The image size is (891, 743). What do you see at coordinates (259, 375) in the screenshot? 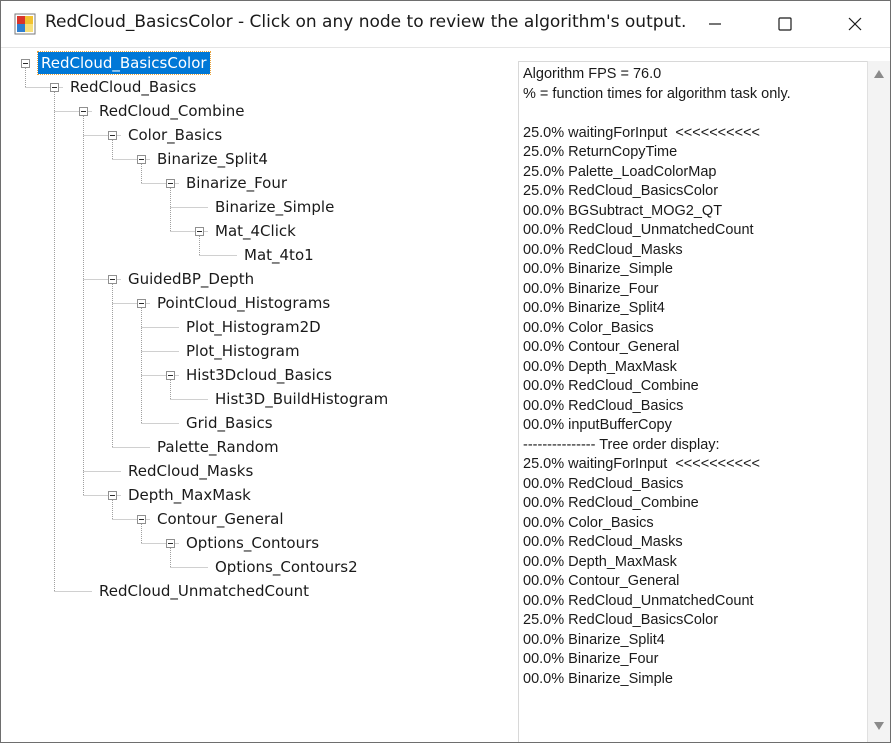
I see `tree-node: Hist3Dcloud_Basics` at bounding box center [259, 375].